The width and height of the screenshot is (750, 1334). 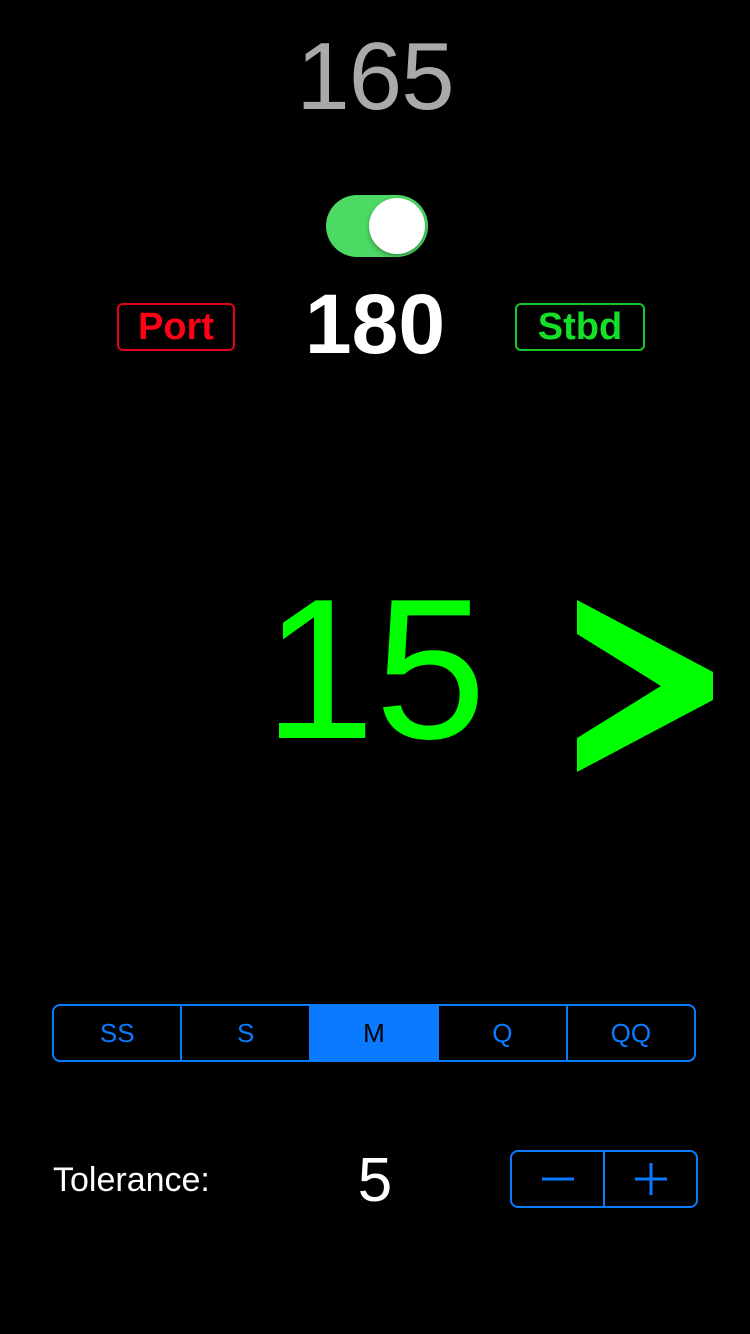 What do you see at coordinates (246, 1033) in the screenshot?
I see `segment-s: S` at bounding box center [246, 1033].